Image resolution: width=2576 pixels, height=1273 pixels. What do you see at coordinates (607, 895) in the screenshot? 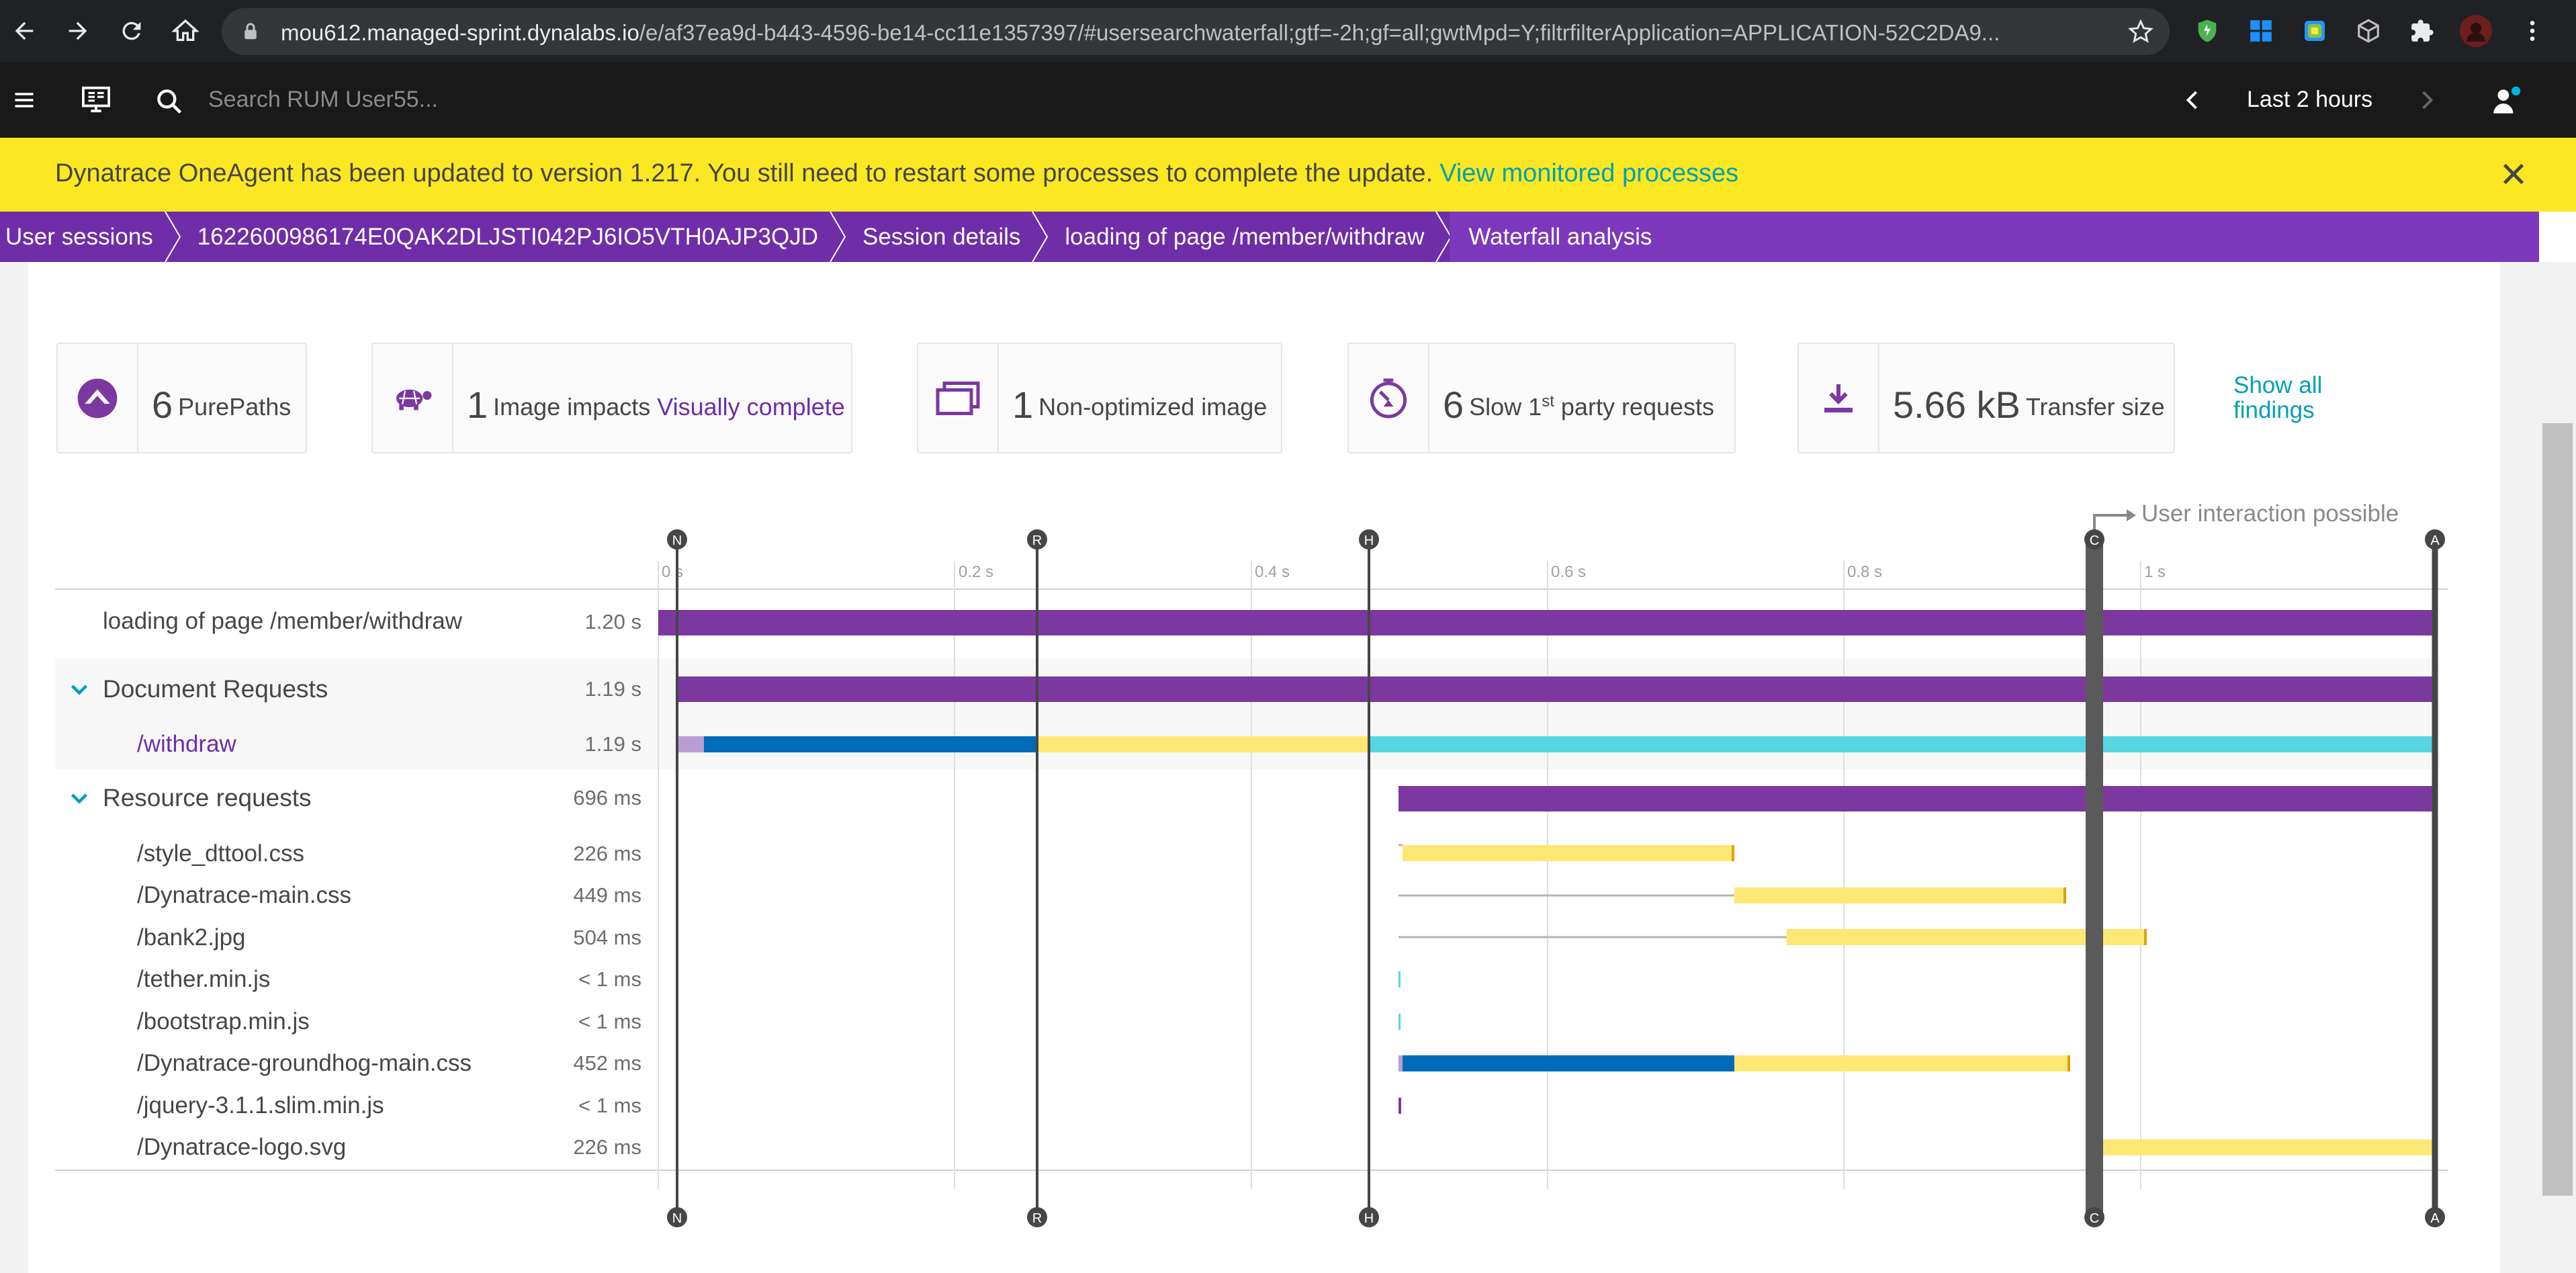
I see `row-duration: 449 ms` at bounding box center [607, 895].